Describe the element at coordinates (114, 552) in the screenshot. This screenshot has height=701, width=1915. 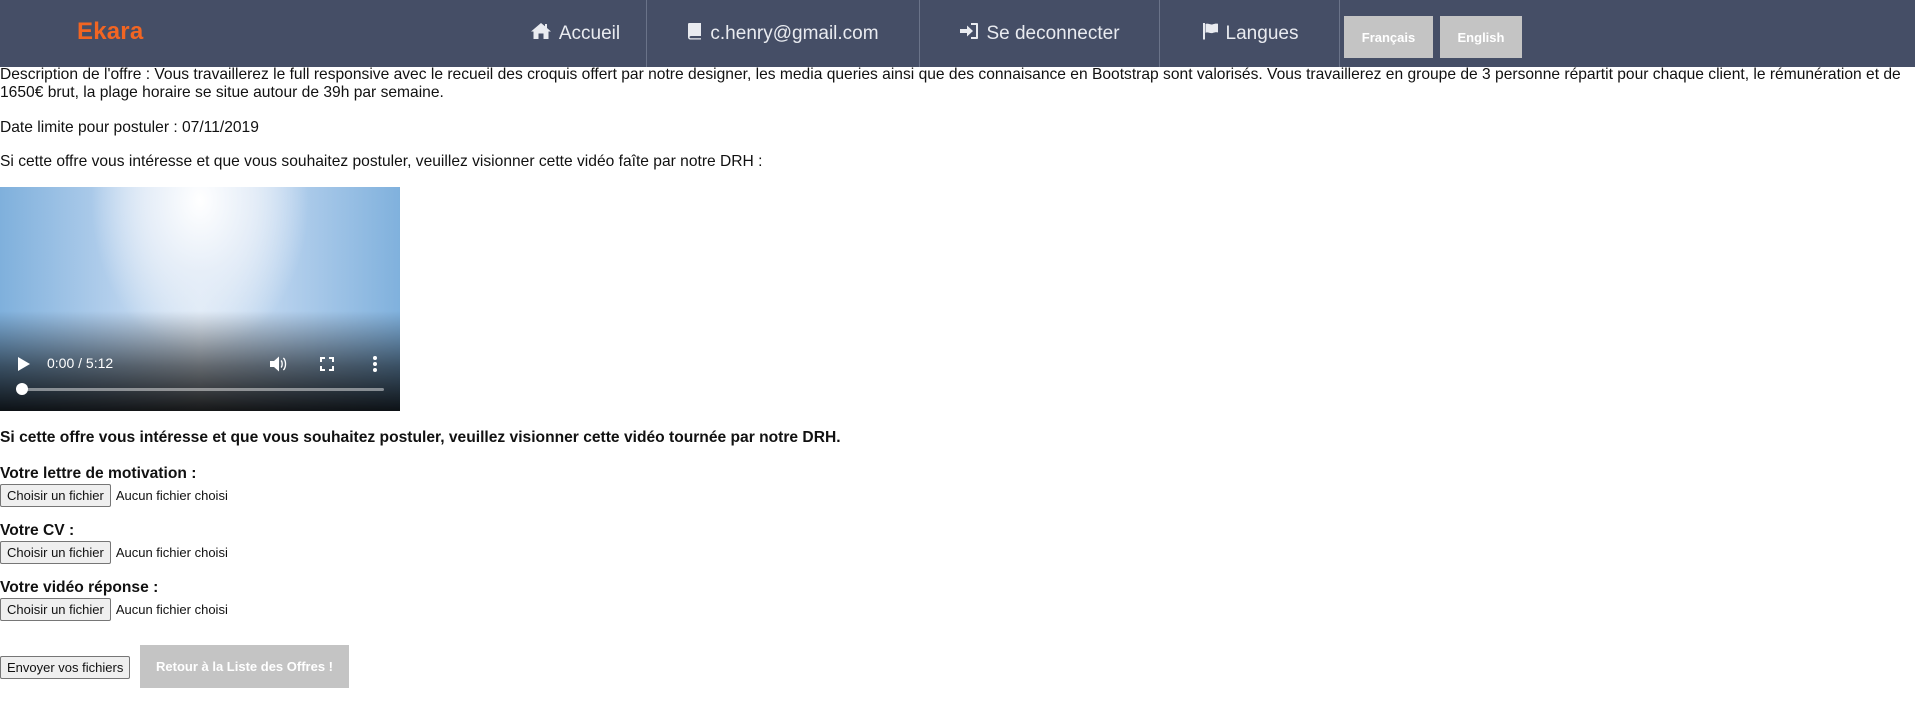
I see `cv-file-input: Choisir un fichier Aucun fichier choisi` at that location.